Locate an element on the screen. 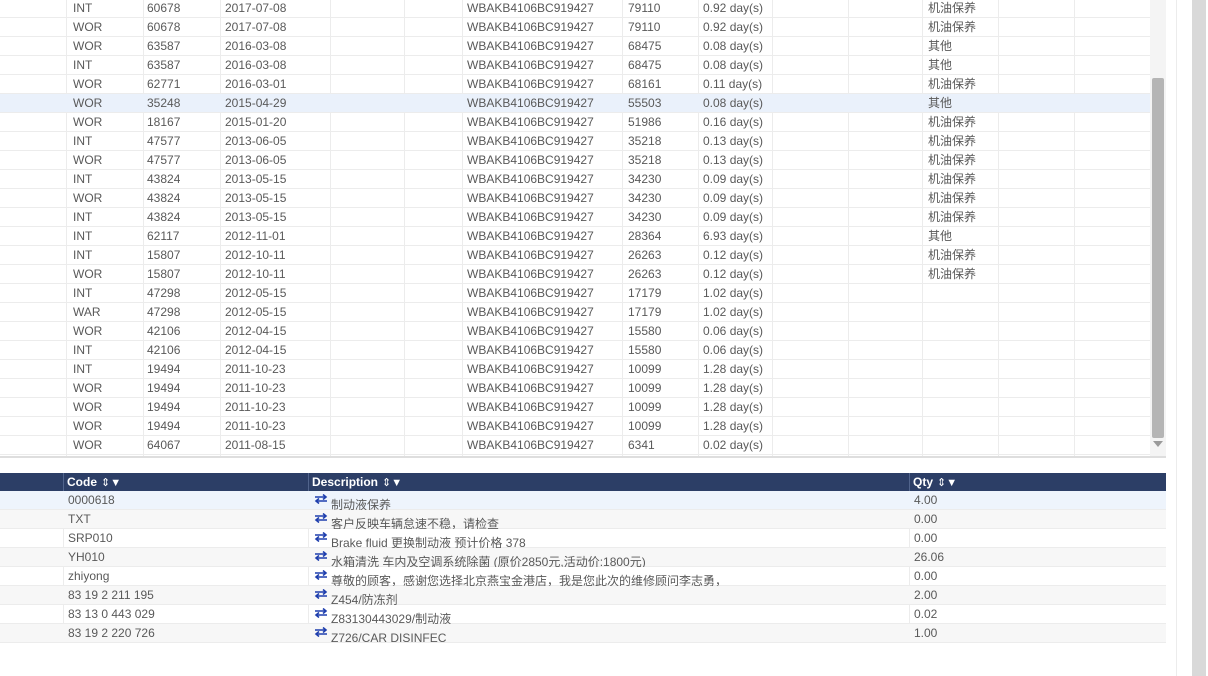  cell-order-number: 47298 is located at coordinates (164, 312).